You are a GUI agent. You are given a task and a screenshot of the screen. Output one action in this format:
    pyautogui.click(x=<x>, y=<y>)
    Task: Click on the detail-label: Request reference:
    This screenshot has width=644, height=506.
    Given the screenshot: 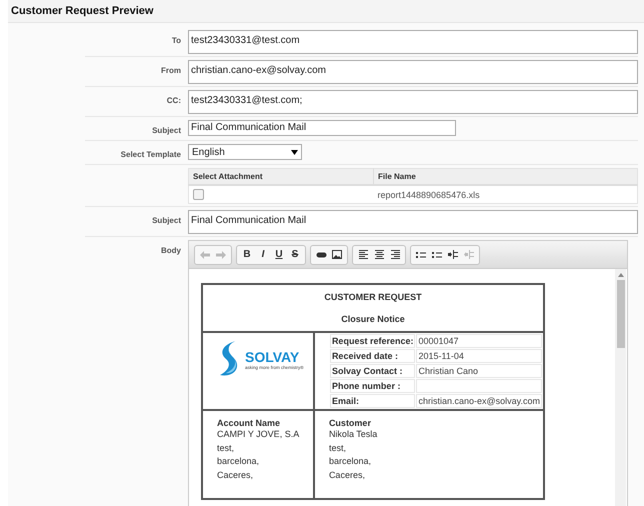 What is the action you would take?
    pyautogui.click(x=373, y=341)
    